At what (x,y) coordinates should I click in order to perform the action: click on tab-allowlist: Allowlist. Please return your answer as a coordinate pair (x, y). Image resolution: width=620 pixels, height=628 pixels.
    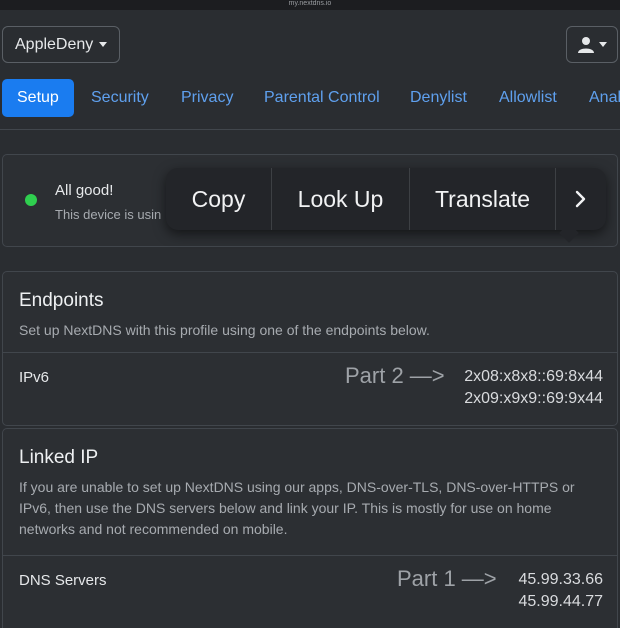
    Looking at the image, I should click on (528, 98).